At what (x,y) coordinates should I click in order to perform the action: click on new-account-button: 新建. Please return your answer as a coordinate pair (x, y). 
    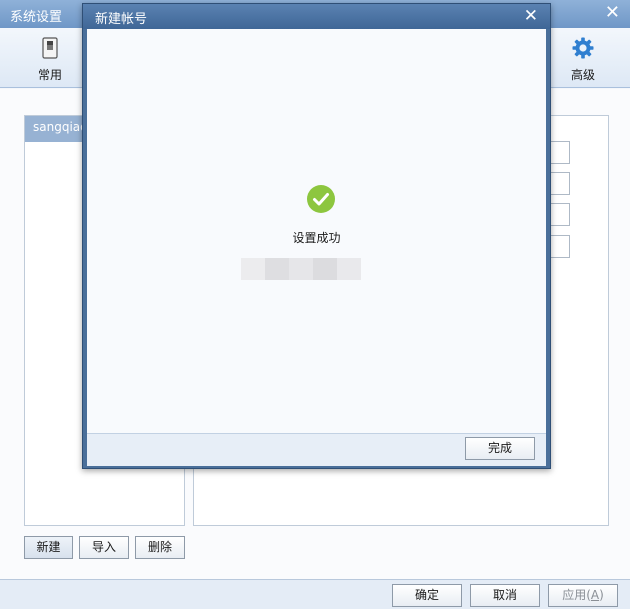
    Looking at the image, I should click on (48, 547).